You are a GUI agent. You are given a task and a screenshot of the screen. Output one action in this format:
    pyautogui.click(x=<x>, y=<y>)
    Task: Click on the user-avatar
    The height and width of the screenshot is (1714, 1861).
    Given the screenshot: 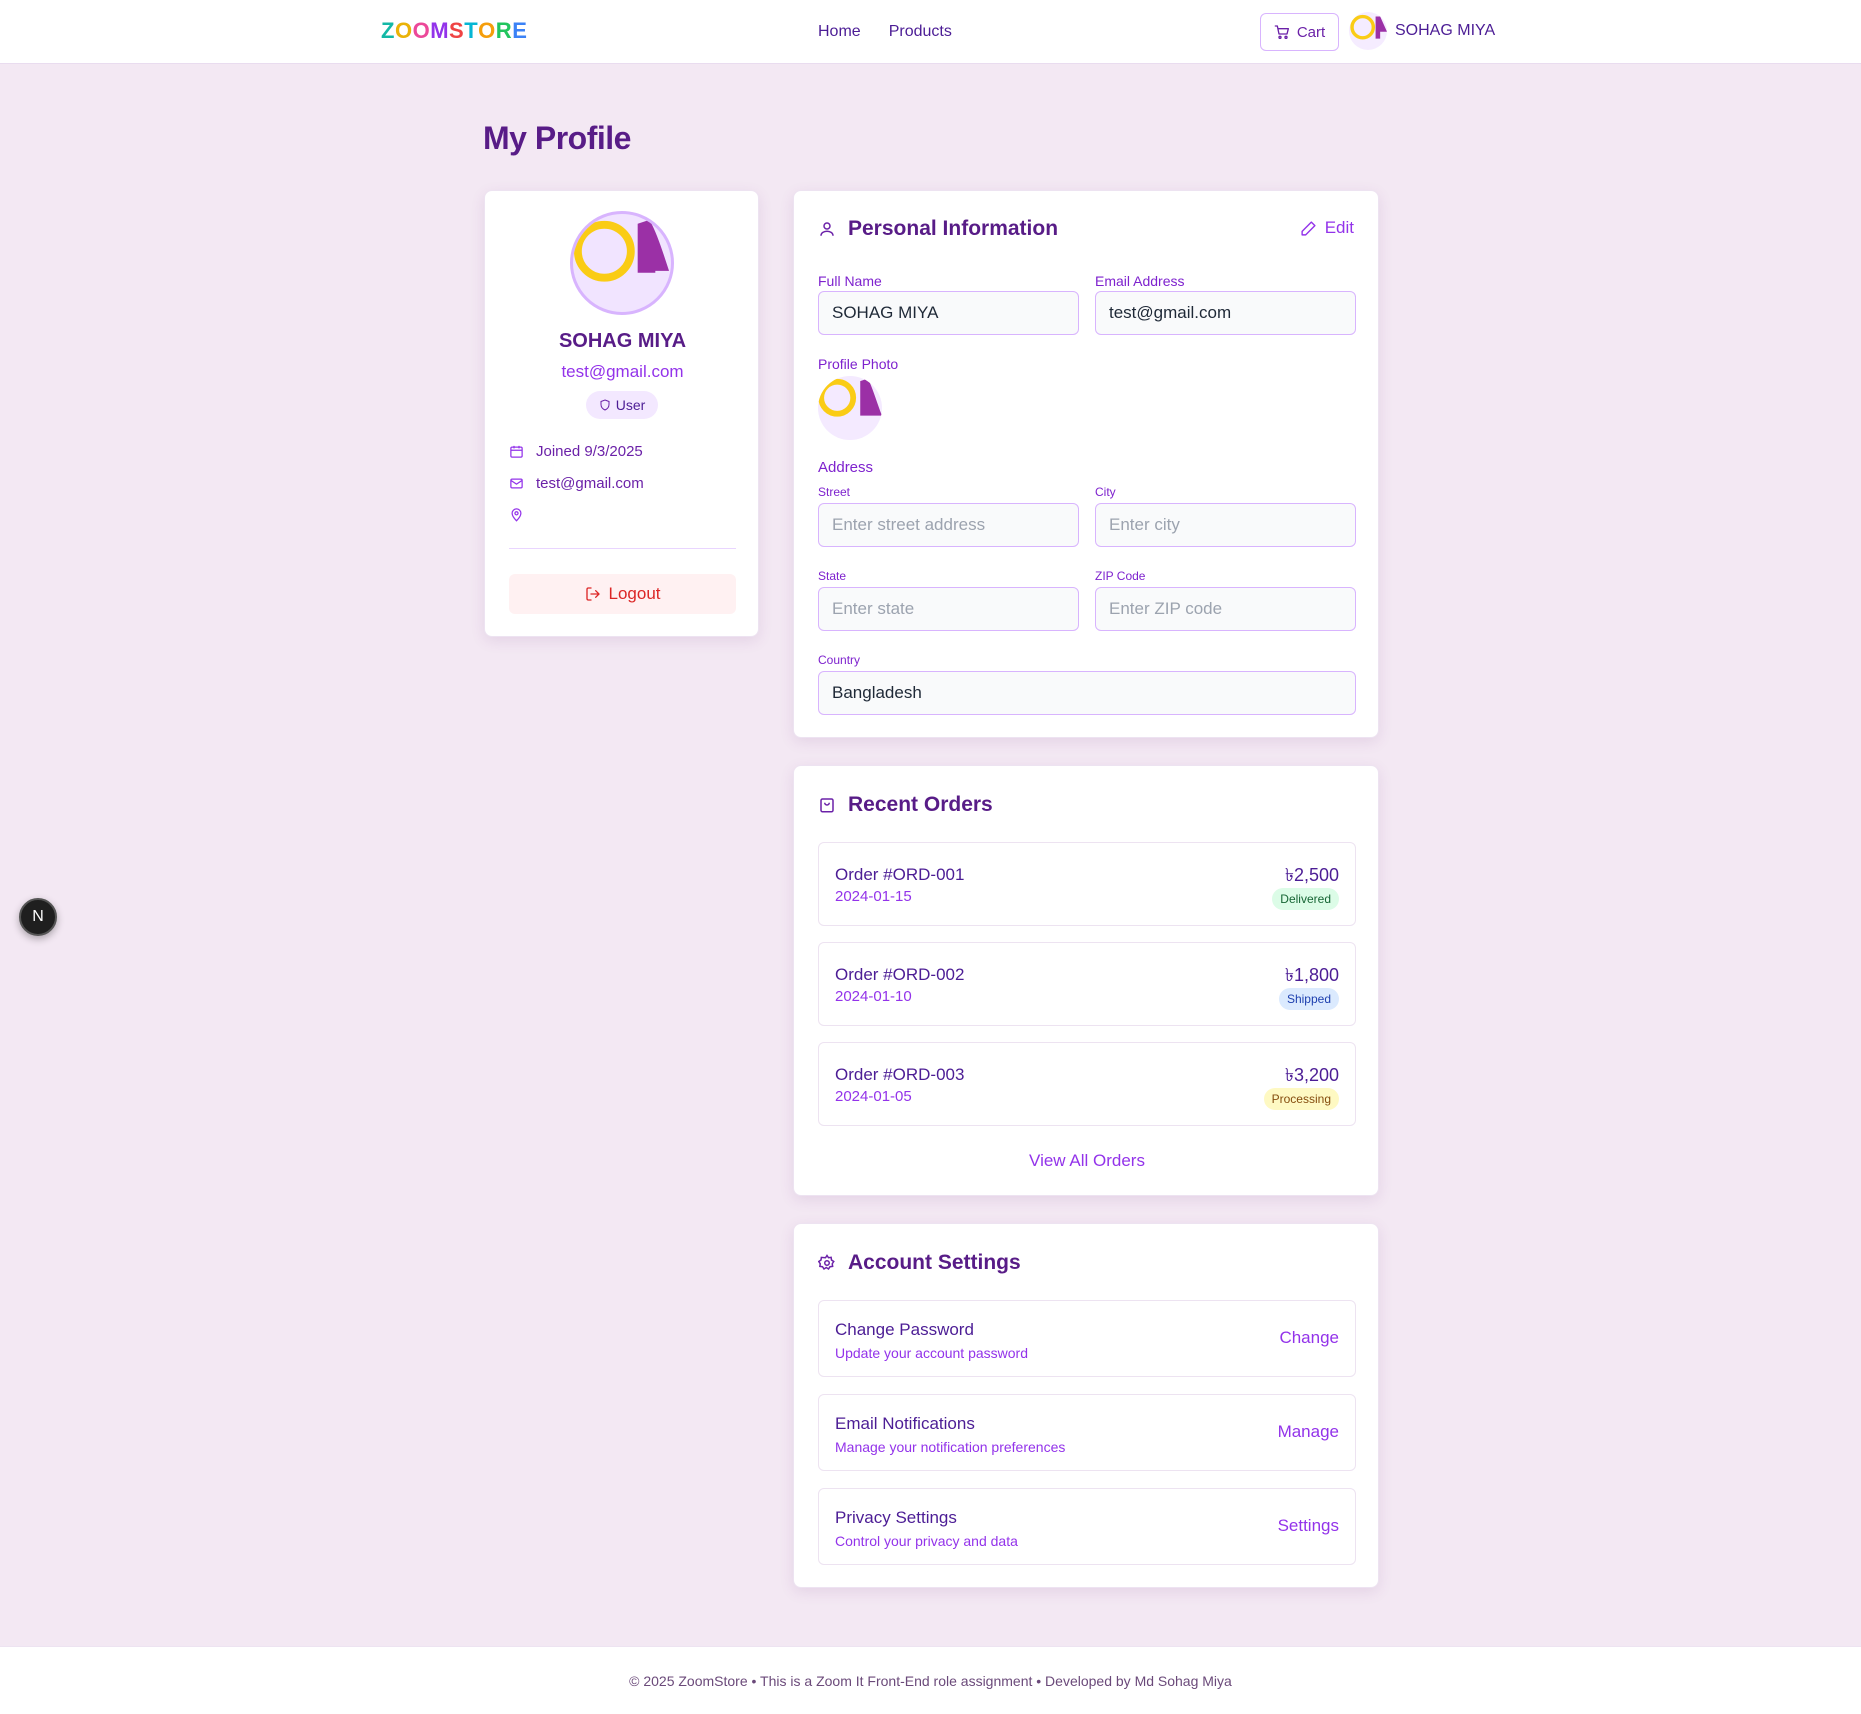 What is the action you would take?
    pyautogui.click(x=1368, y=31)
    